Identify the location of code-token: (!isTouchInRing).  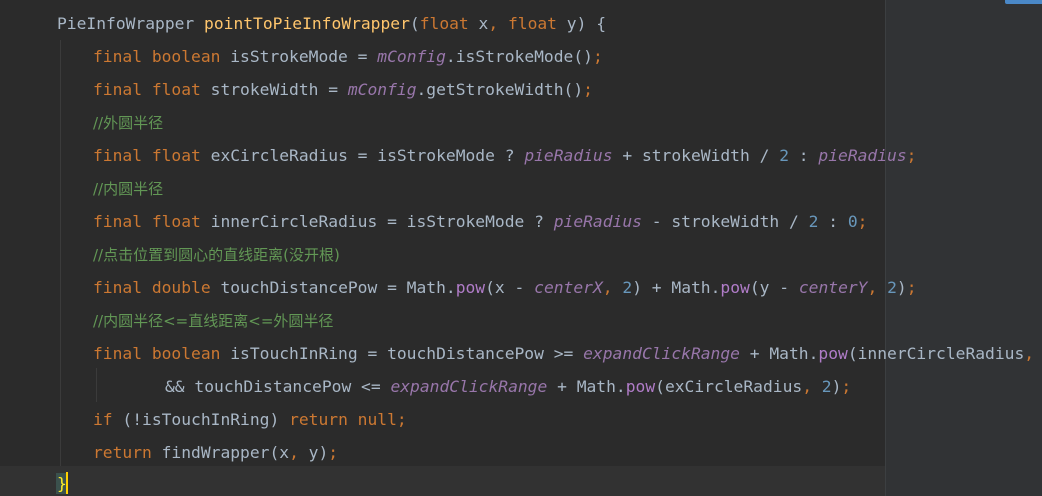
(206, 419).